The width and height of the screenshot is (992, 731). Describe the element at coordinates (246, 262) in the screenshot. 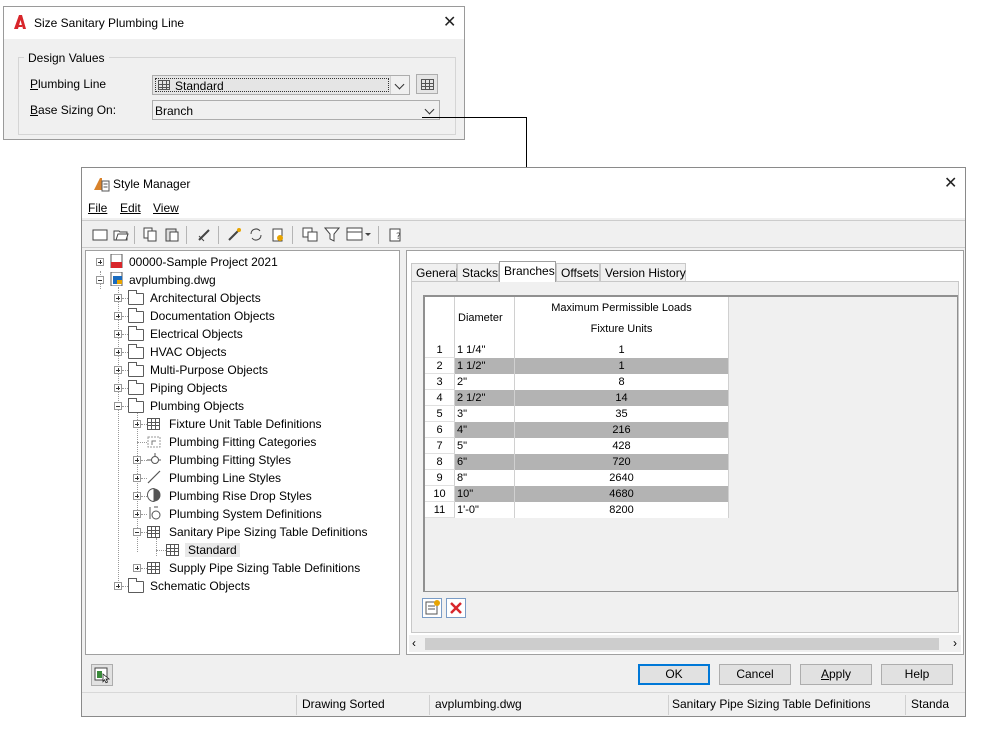

I see `tree-node-project: 00000-Sample Project 2021` at that location.